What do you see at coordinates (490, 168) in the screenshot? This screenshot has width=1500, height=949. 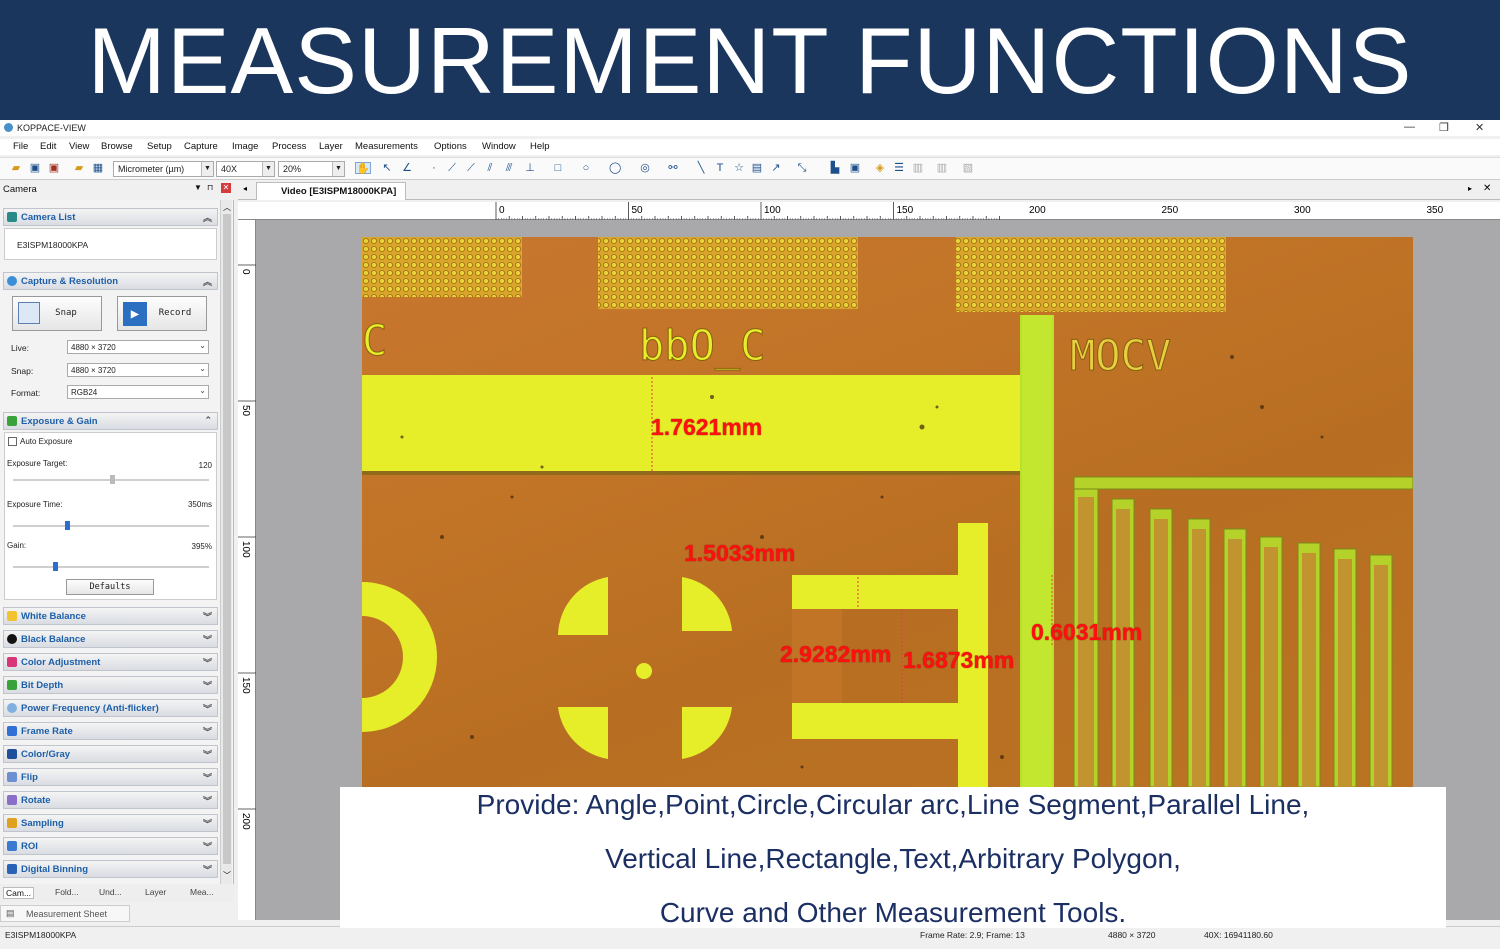 I see `parallel-line-icon: ⫽` at bounding box center [490, 168].